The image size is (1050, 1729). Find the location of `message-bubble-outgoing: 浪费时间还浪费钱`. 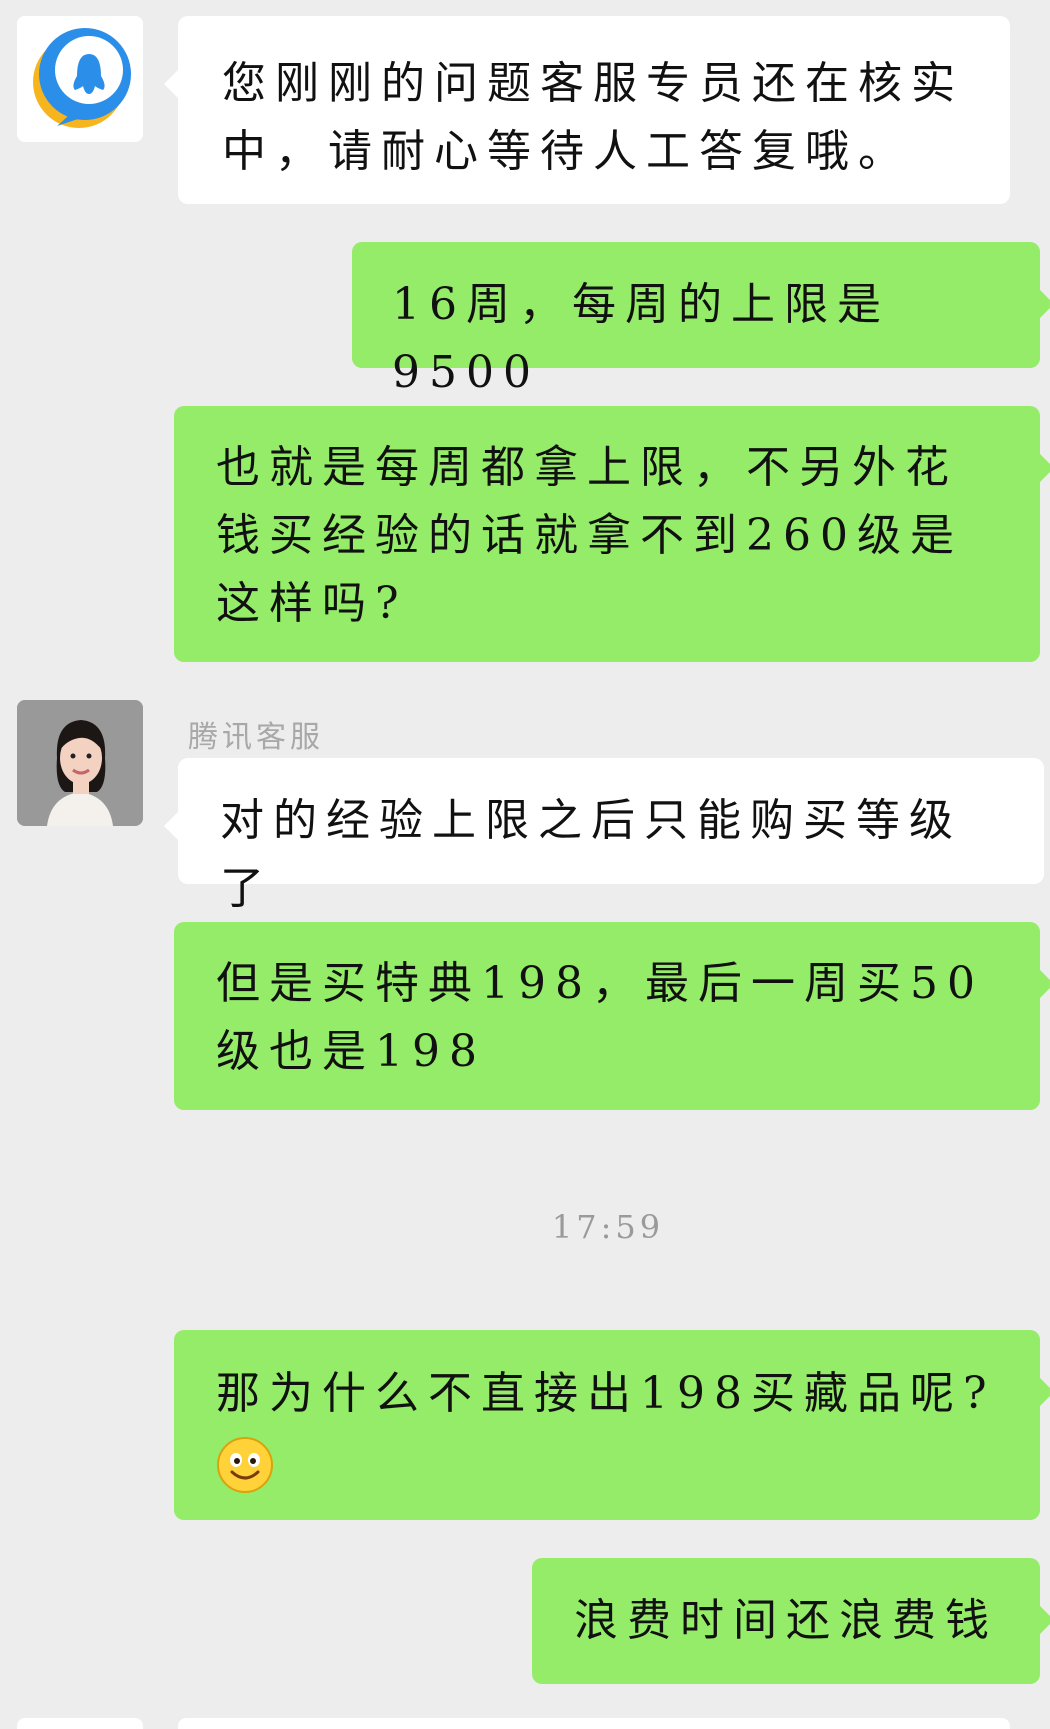

message-bubble-outgoing: 浪费时间还浪费钱 is located at coordinates (791, 1621).